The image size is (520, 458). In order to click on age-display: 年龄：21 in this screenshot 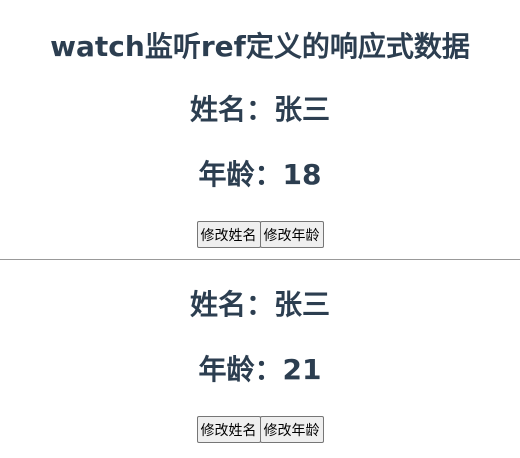, I will do `click(260, 370)`.